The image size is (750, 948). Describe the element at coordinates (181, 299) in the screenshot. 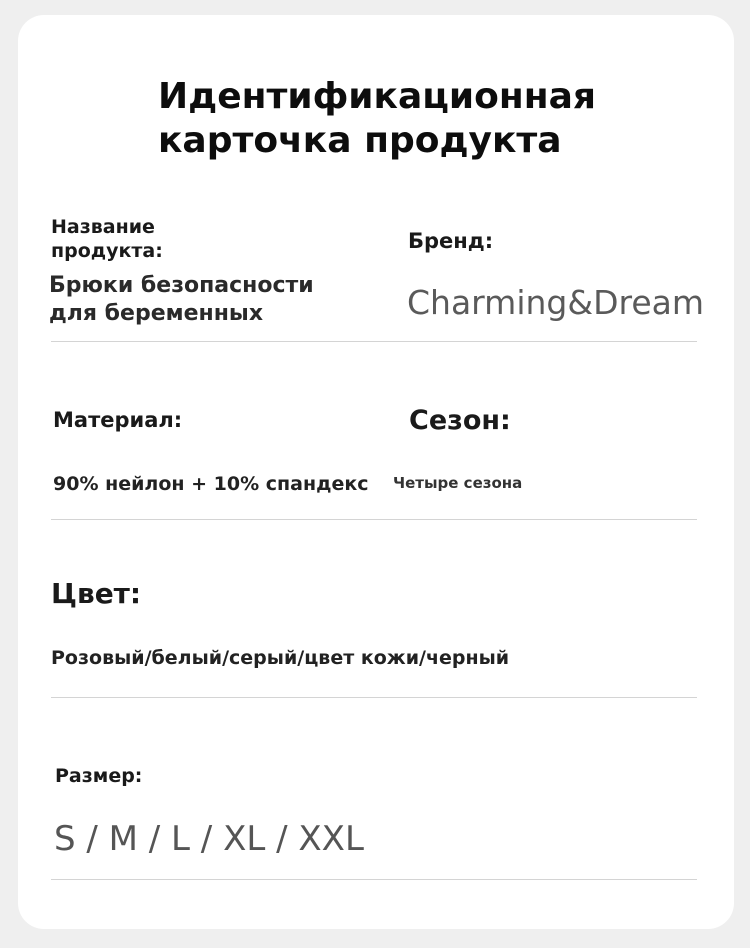

I see `product-name-value: Брюки безопасности для беременных` at that location.